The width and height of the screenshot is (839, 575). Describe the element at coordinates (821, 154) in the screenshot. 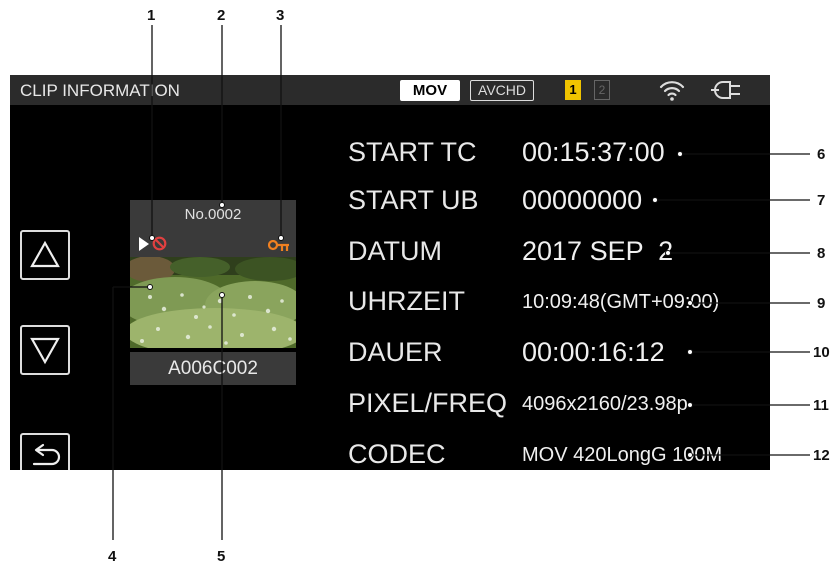

I see `callout-6: 6` at that location.